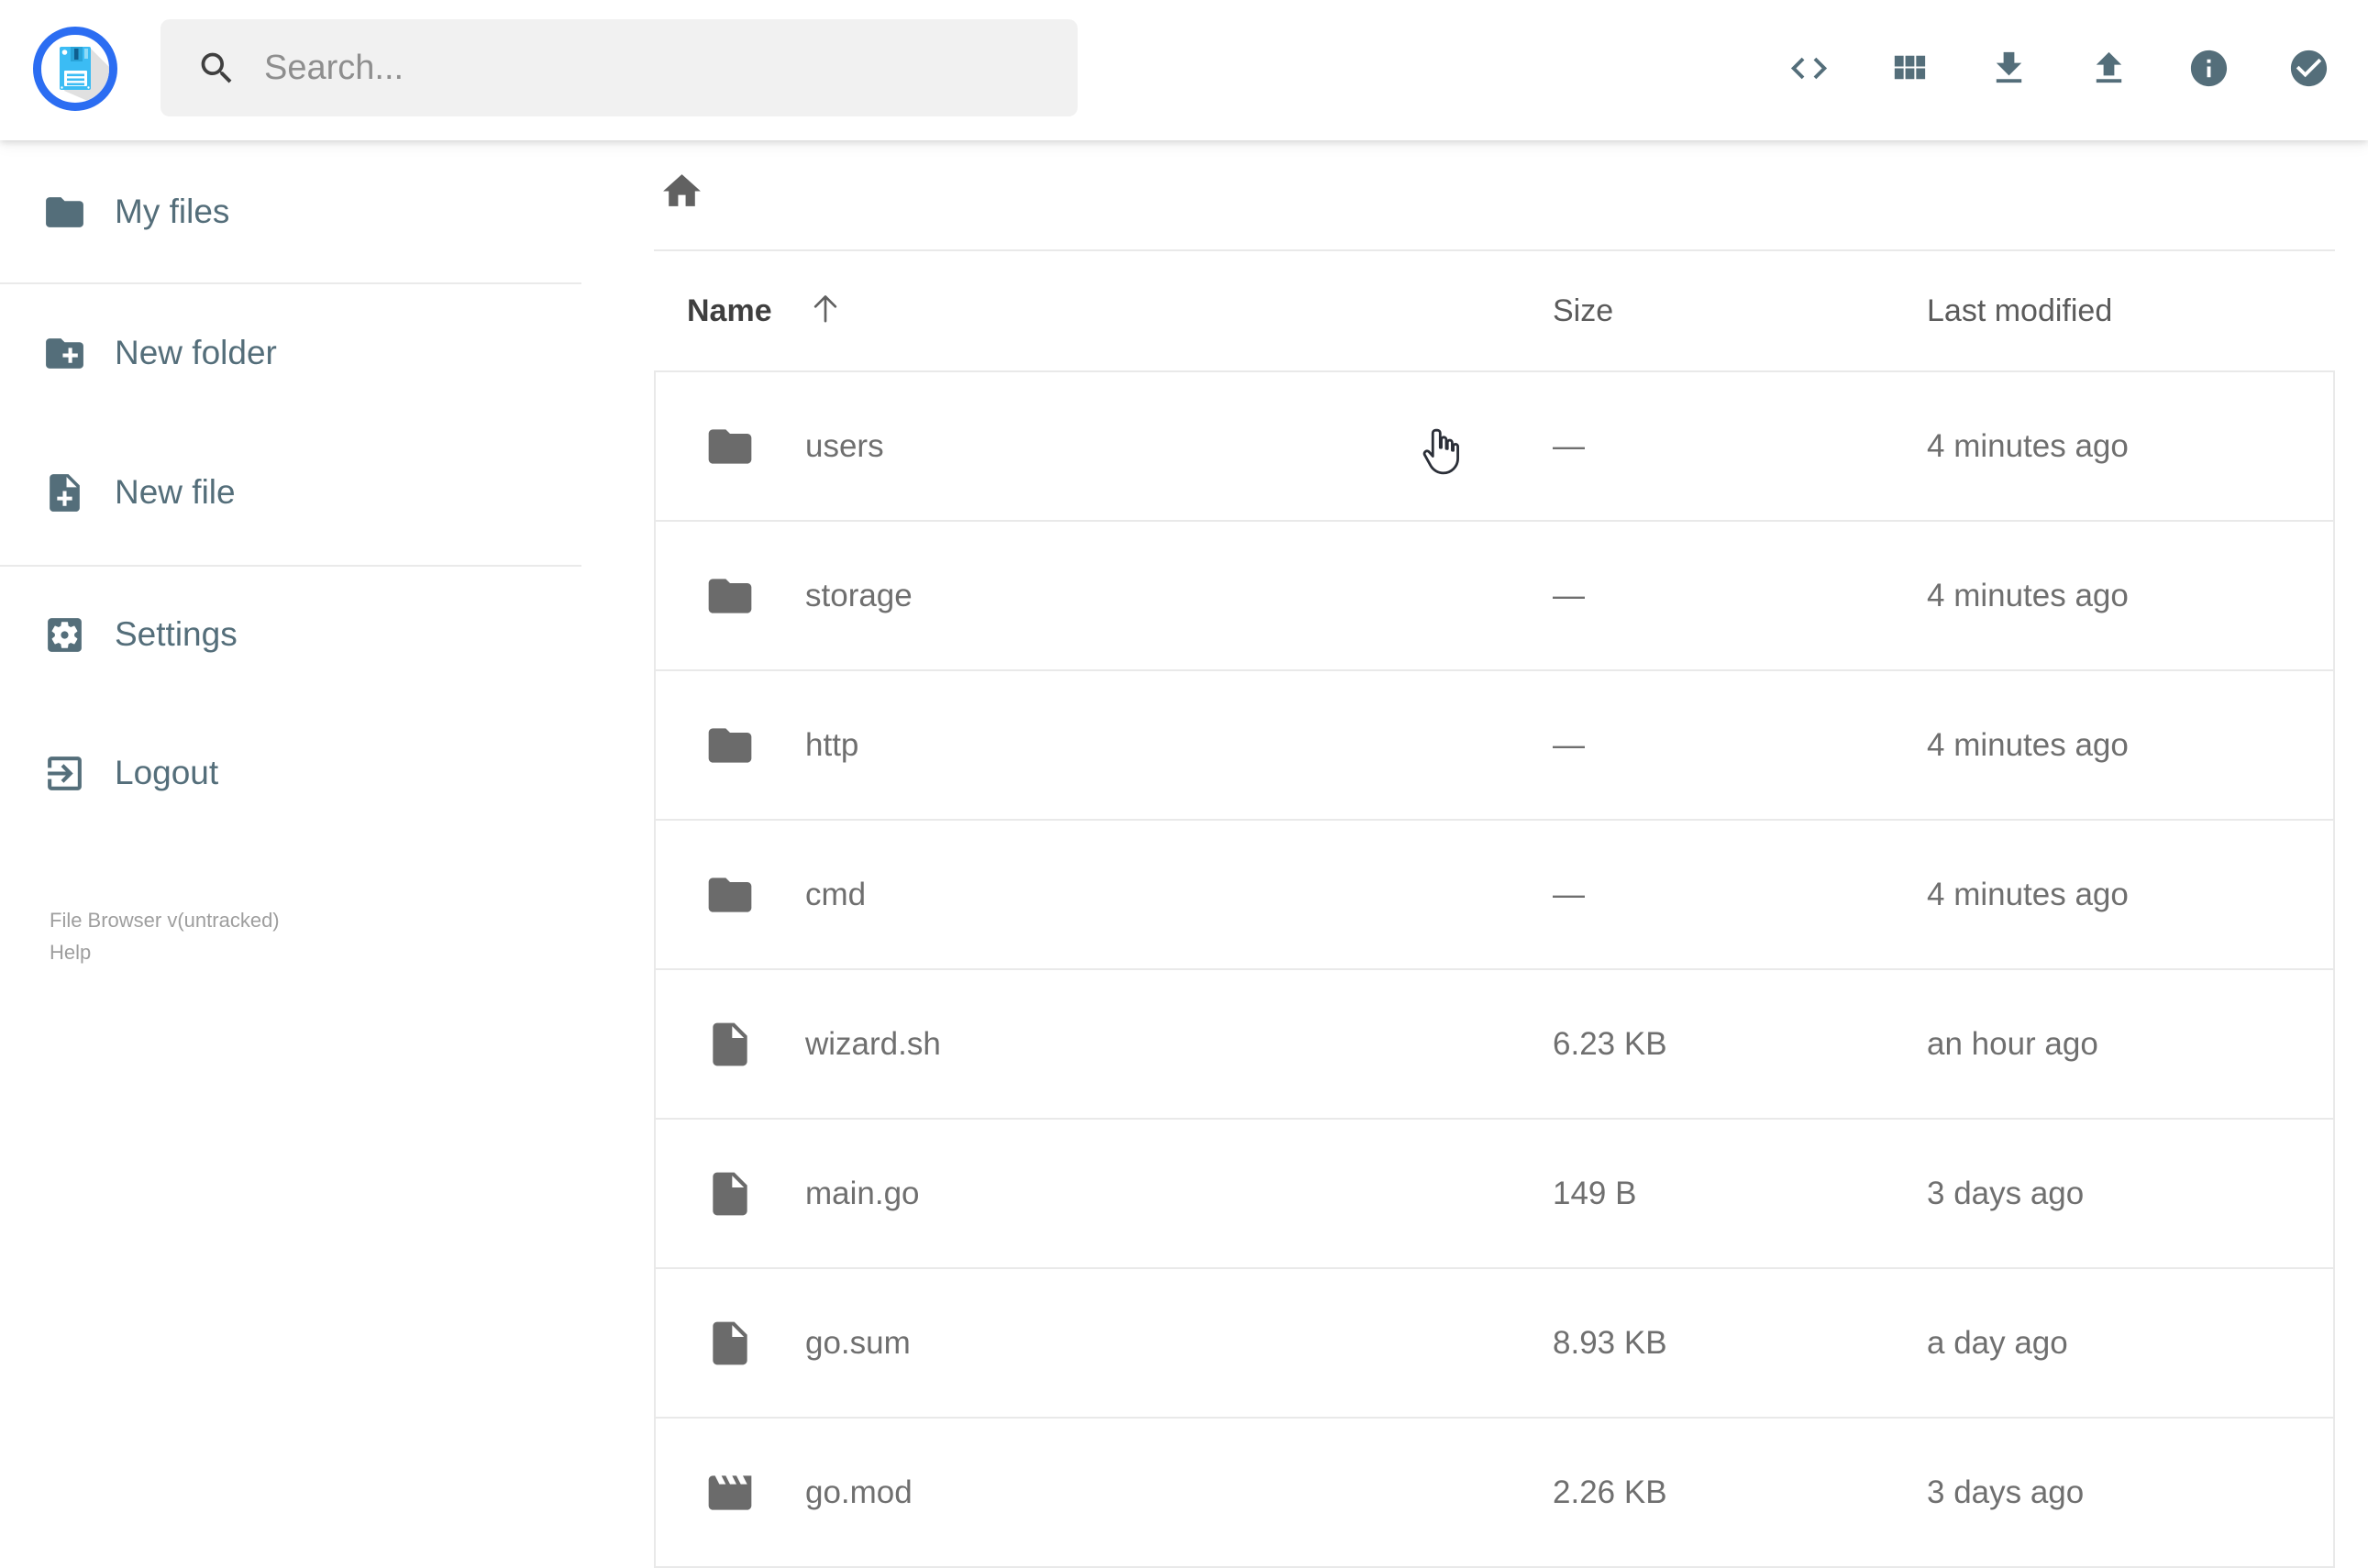  Describe the element at coordinates (1494, 1194) in the screenshot. I see `file-row: main.go 149 B 3 days ago` at that location.